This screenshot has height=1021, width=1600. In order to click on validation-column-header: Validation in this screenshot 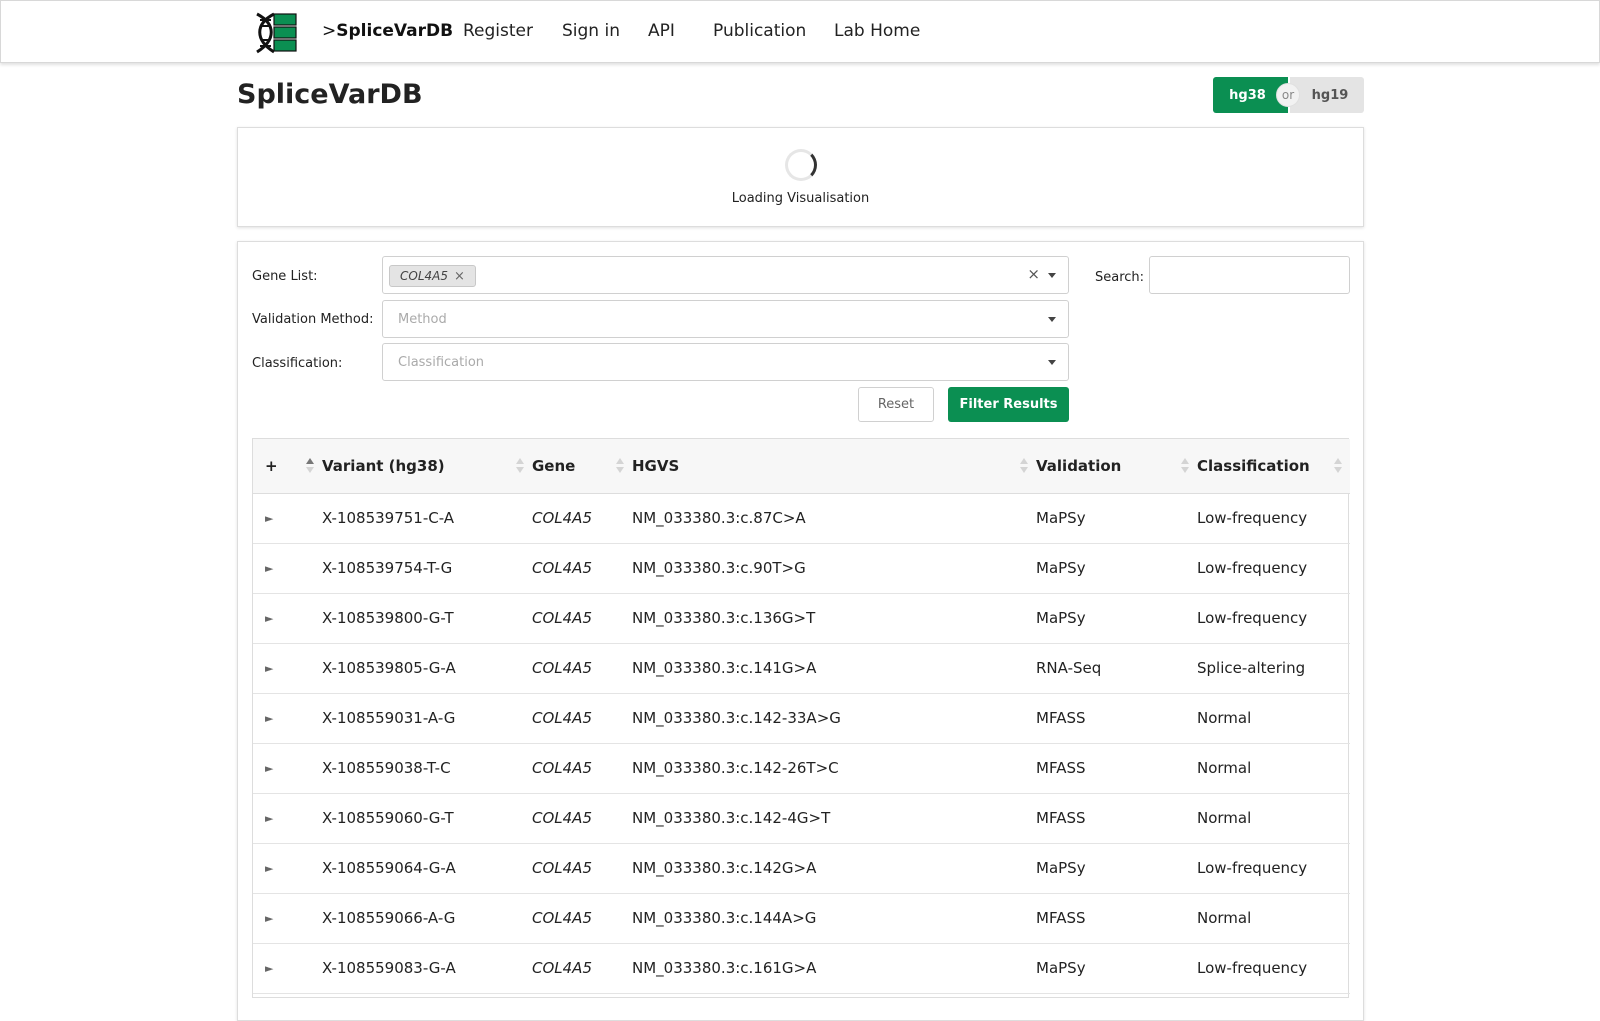, I will do `click(1116, 466)`.